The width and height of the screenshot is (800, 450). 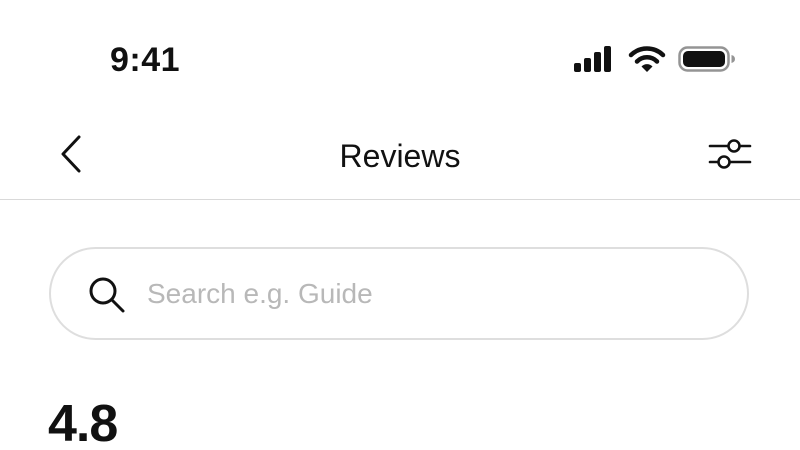 I want to click on filter-button, so click(x=730, y=154).